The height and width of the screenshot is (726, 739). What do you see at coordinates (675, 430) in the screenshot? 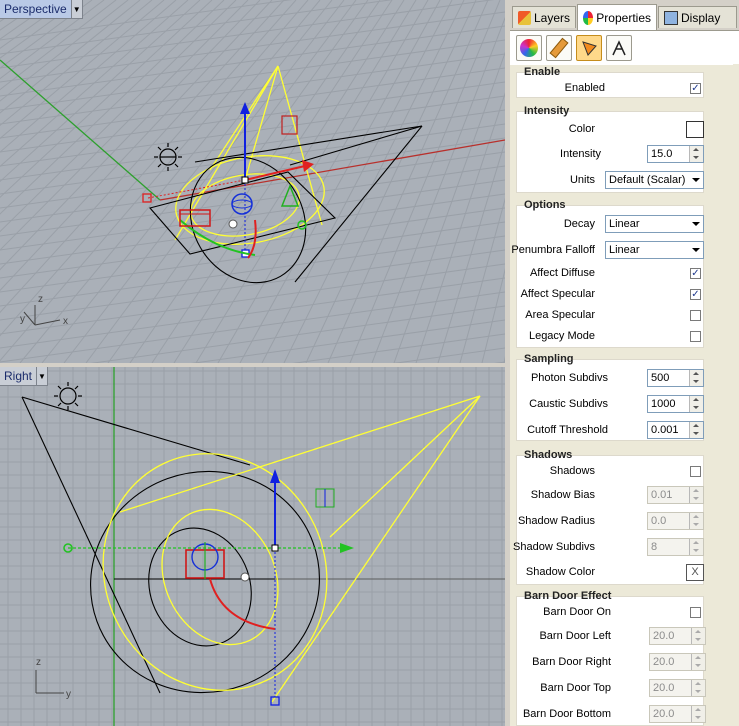
I see `cutoff-input: 0.001` at bounding box center [675, 430].